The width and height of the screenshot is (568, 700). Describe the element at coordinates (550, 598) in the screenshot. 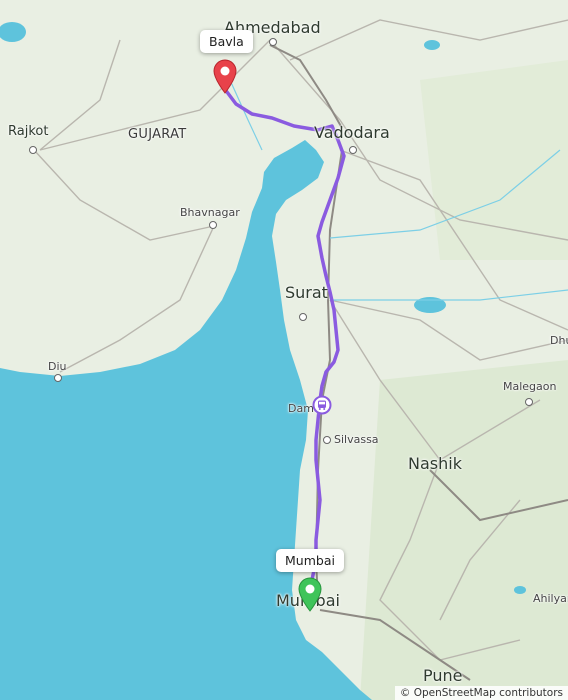

I see `city-label-ahilyanagar: Ahilyar` at that location.